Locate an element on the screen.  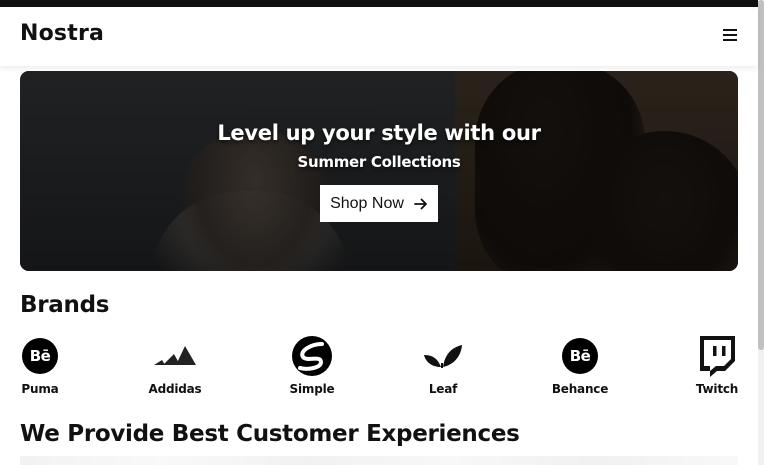
brand-puma: Bē Puma is located at coordinates (40, 365).